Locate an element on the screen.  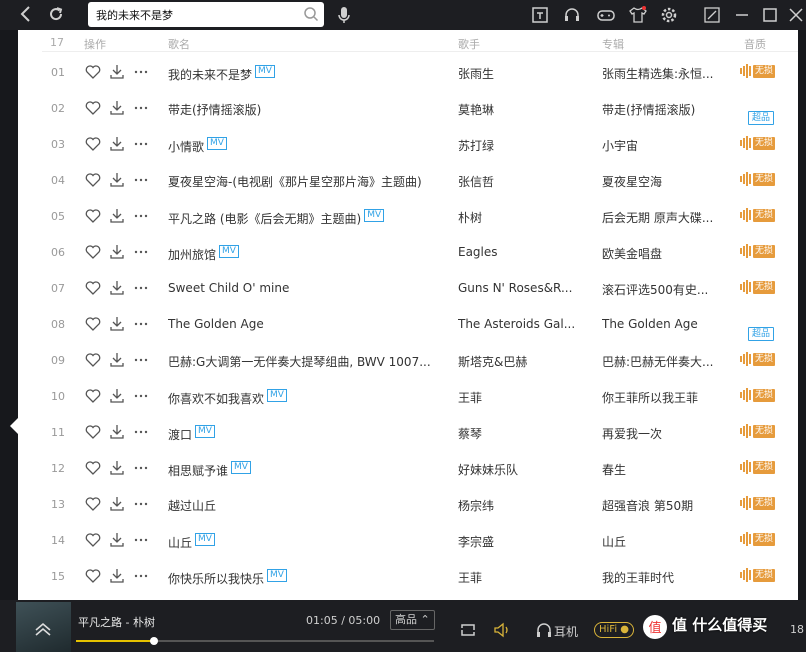
song-row: 14 山丘 MV 李宗盛 山丘 无损 is located at coordinates (420, 540).